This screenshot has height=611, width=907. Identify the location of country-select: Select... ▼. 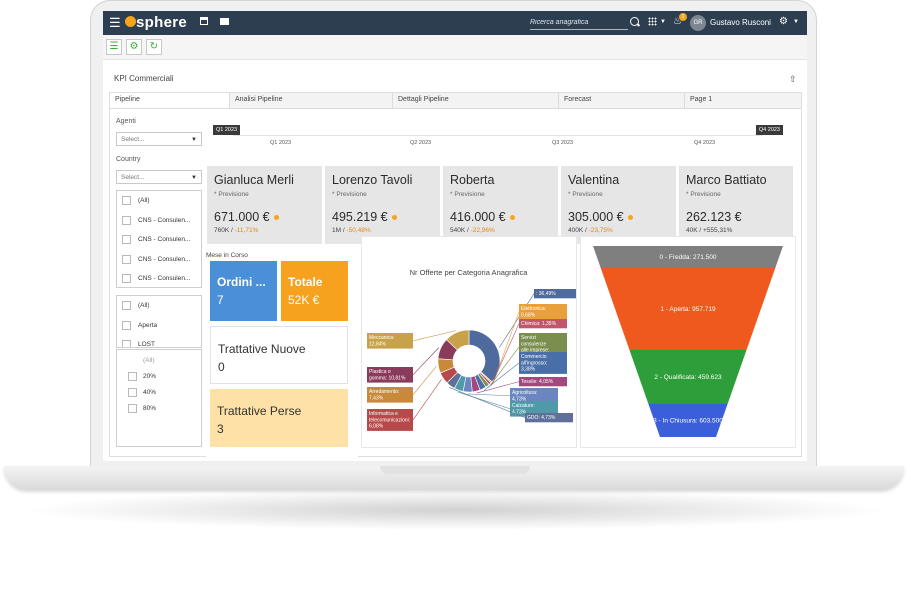
(159, 177).